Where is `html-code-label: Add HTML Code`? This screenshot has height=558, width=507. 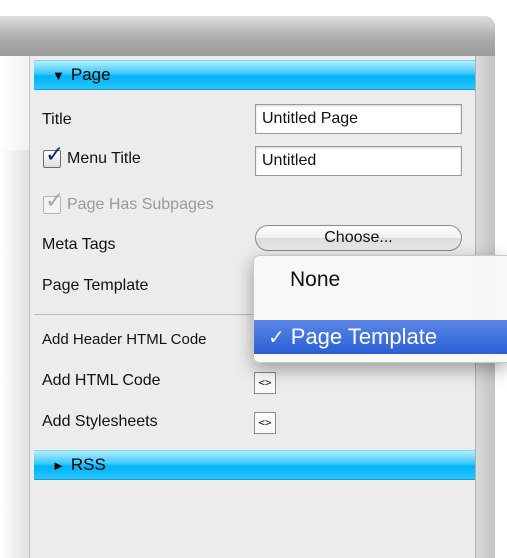 html-code-label: Add HTML Code is located at coordinates (101, 380).